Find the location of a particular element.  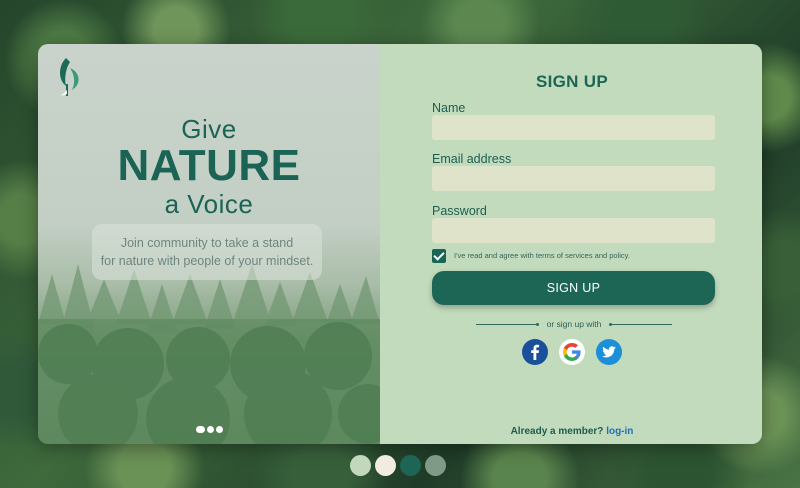

name-field is located at coordinates (573, 127).